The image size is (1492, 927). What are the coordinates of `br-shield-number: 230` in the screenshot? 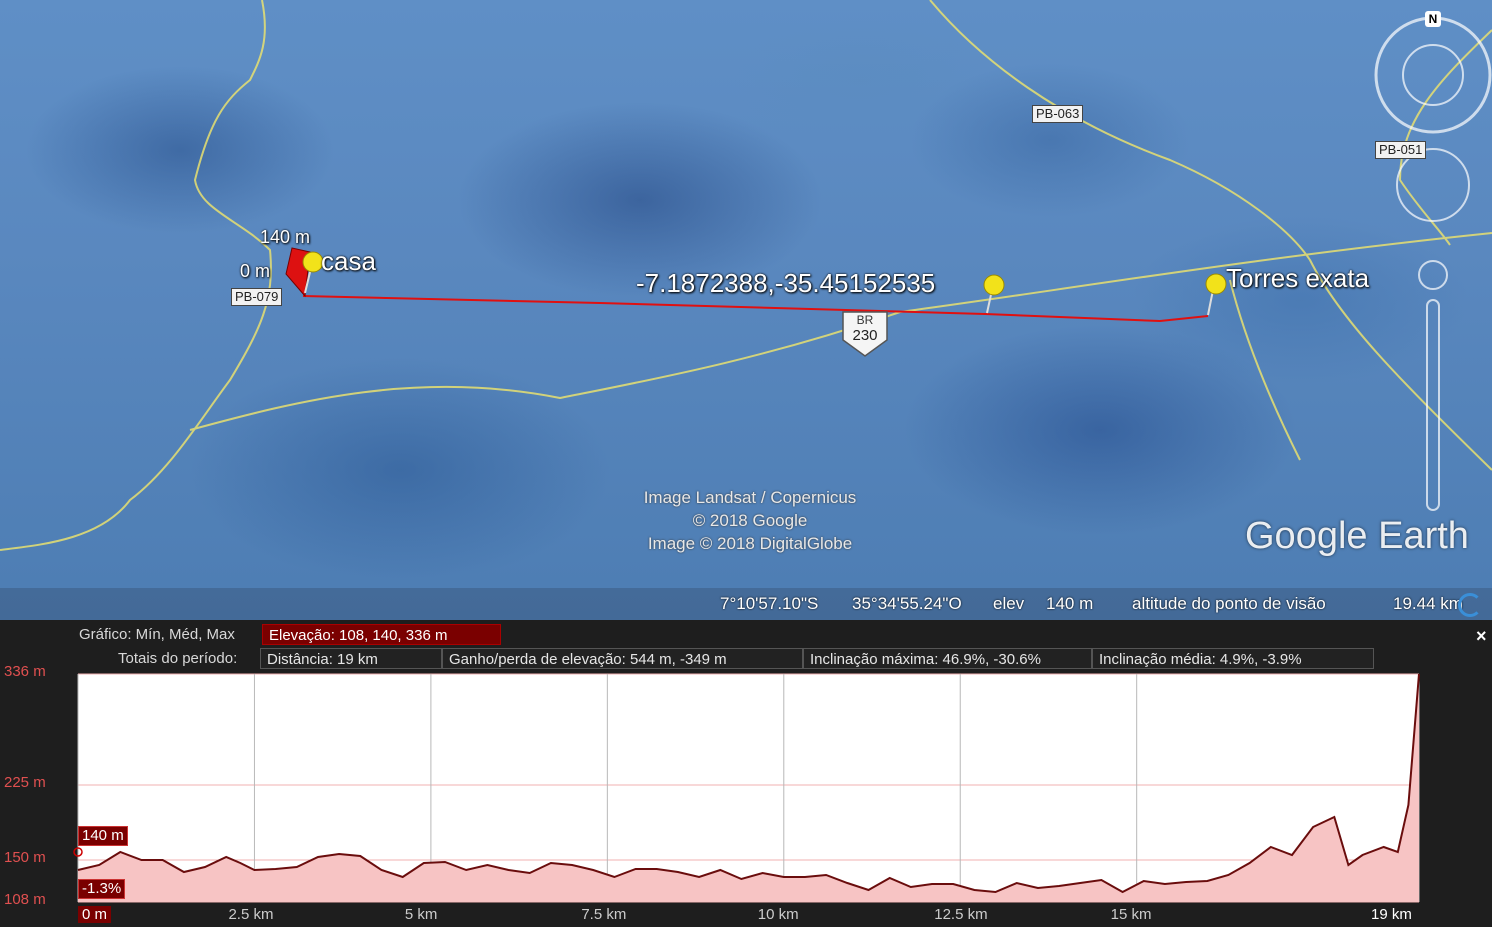 It's located at (864, 335).